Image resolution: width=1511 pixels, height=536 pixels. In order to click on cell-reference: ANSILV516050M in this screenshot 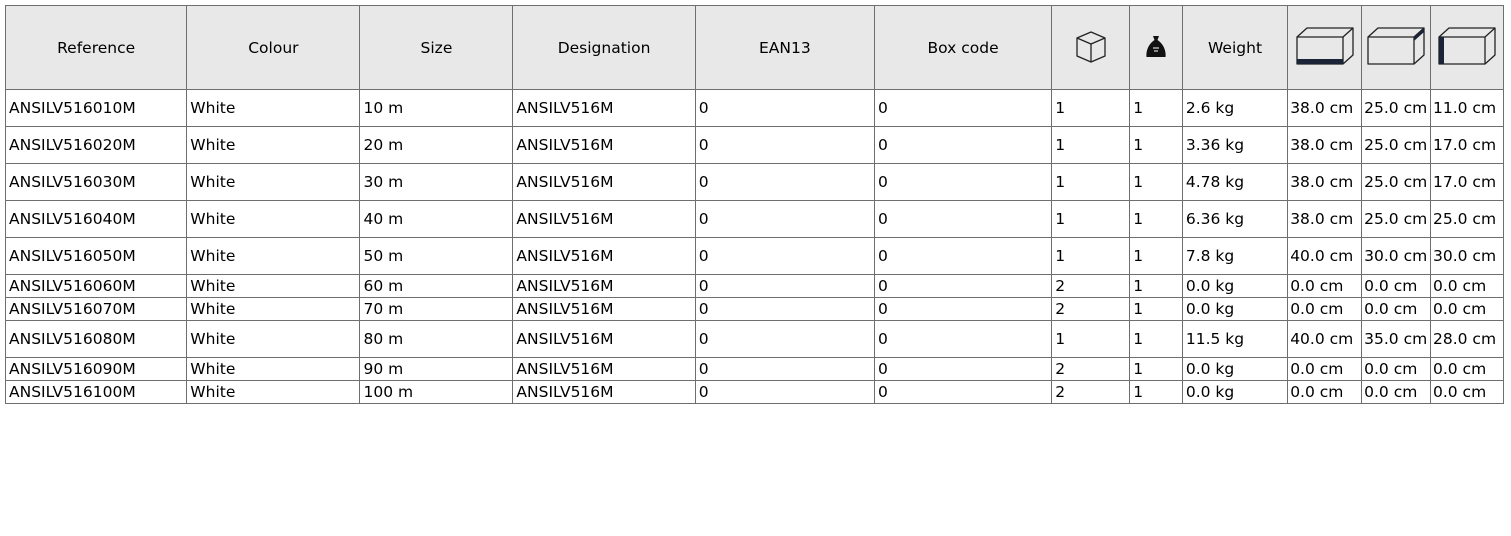, I will do `click(96, 256)`.